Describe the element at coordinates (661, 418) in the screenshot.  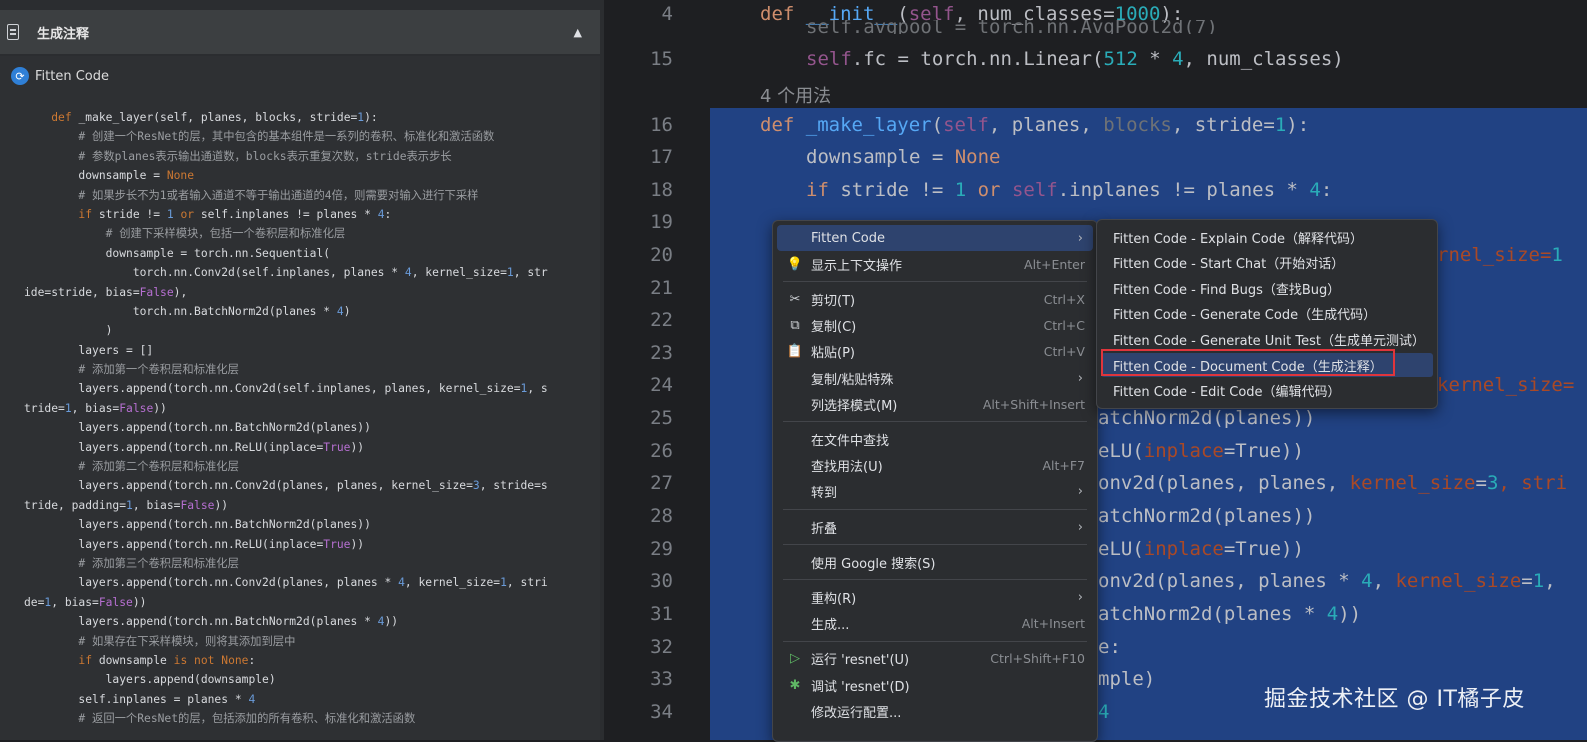
I see `line-number: 25` at that location.